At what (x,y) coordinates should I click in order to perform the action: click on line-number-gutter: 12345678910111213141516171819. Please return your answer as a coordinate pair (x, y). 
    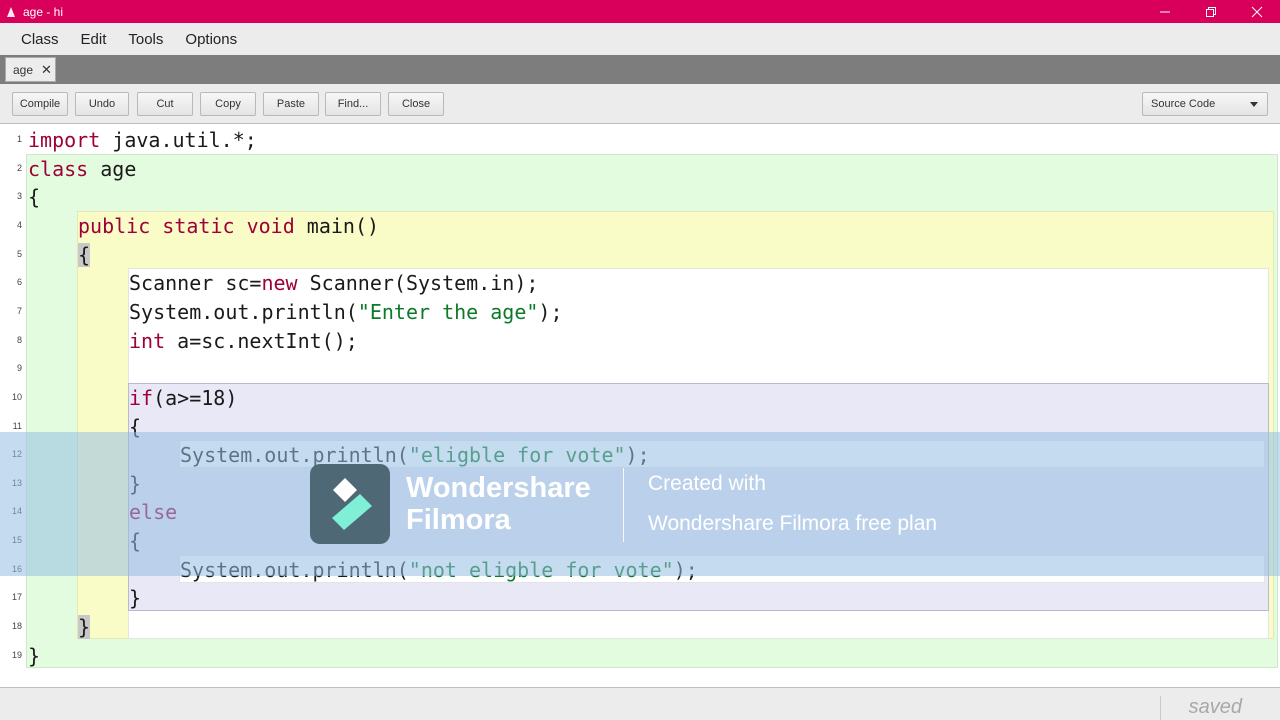
    Looking at the image, I should click on (12, 406).